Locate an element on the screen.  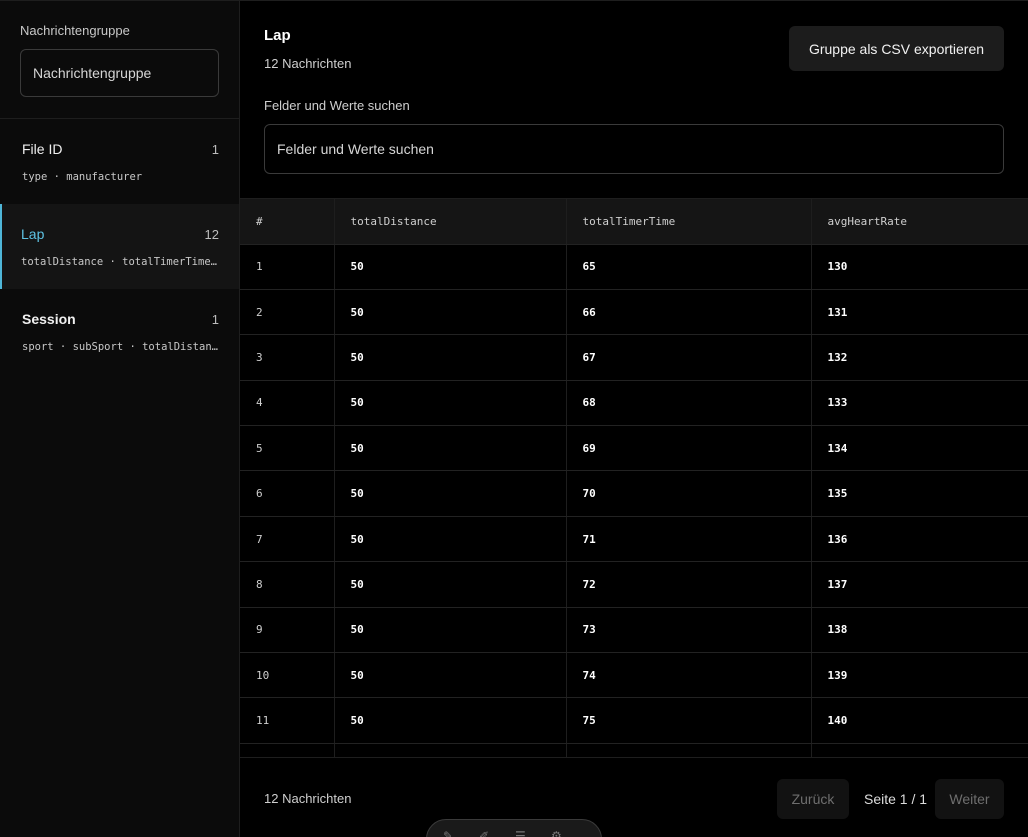
table-cell: 72 is located at coordinates (689, 584).